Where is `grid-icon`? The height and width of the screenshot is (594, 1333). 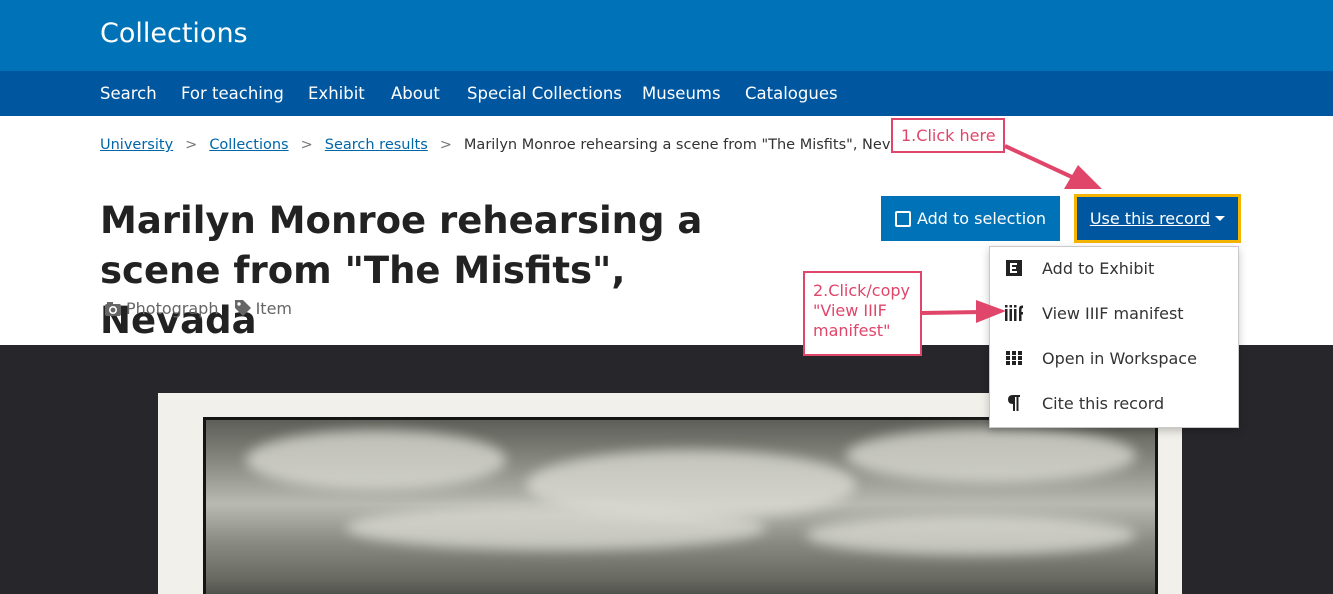 grid-icon is located at coordinates (1014, 358).